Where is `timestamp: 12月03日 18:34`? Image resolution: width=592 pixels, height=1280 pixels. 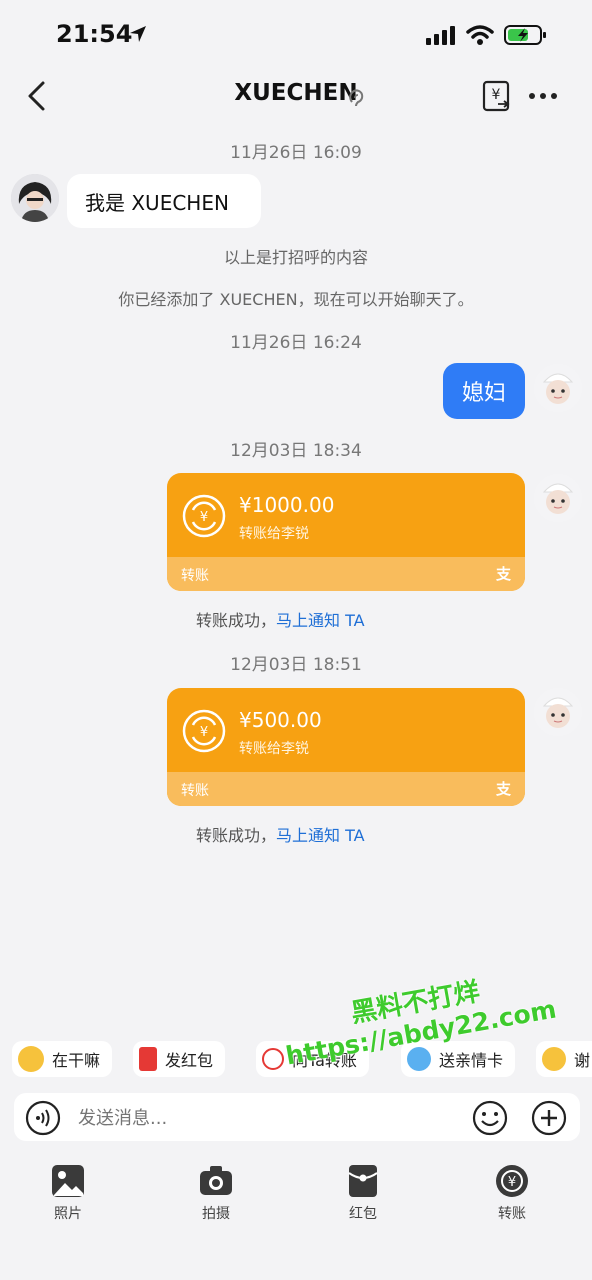 timestamp: 12月03日 18:34 is located at coordinates (296, 451).